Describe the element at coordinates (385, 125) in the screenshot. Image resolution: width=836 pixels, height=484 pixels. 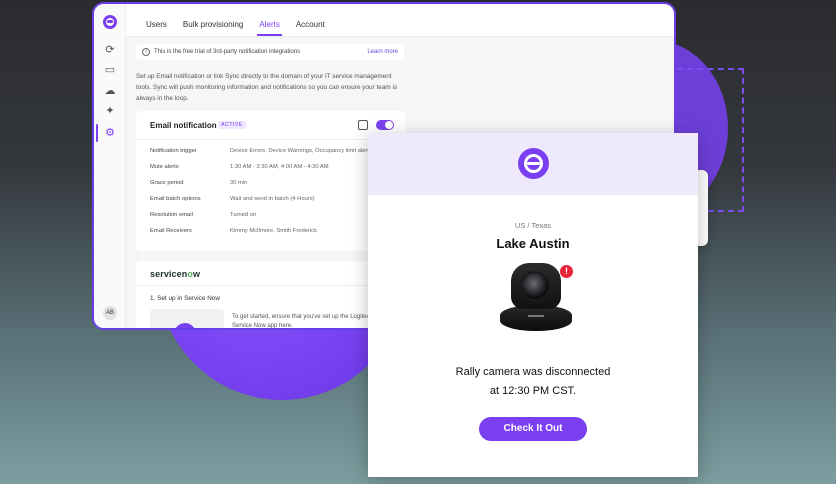
I see `email-toggle` at that location.